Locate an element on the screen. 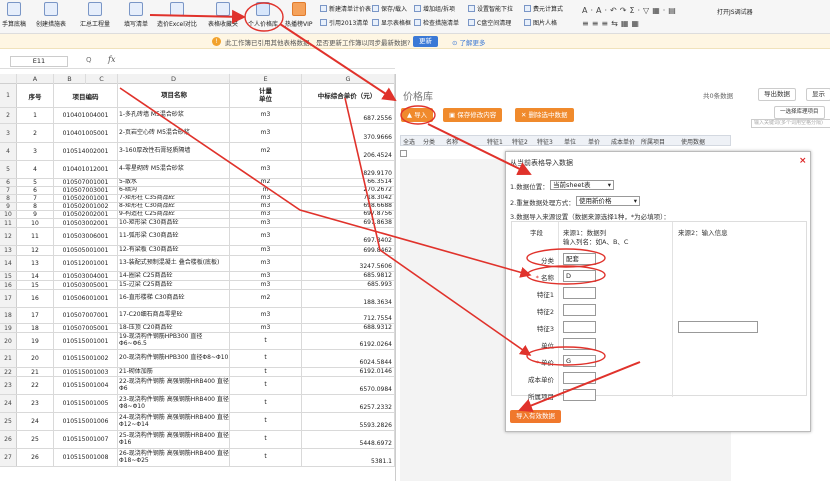 The height and width of the screenshot is (481, 830). cell-code: 010502001002 is located at coordinates (86, 206).